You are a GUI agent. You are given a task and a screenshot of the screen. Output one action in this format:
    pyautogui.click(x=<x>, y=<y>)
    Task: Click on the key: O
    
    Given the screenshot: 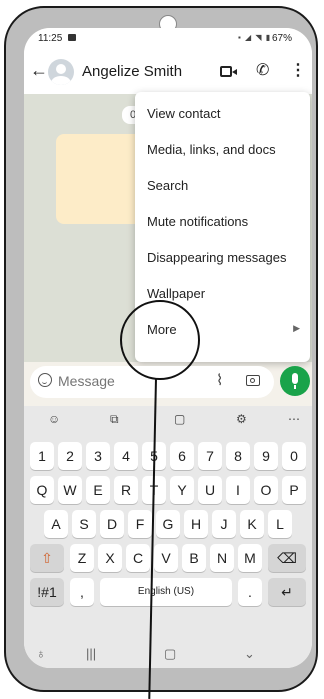 What is the action you would take?
    pyautogui.click(x=266, y=490)
    